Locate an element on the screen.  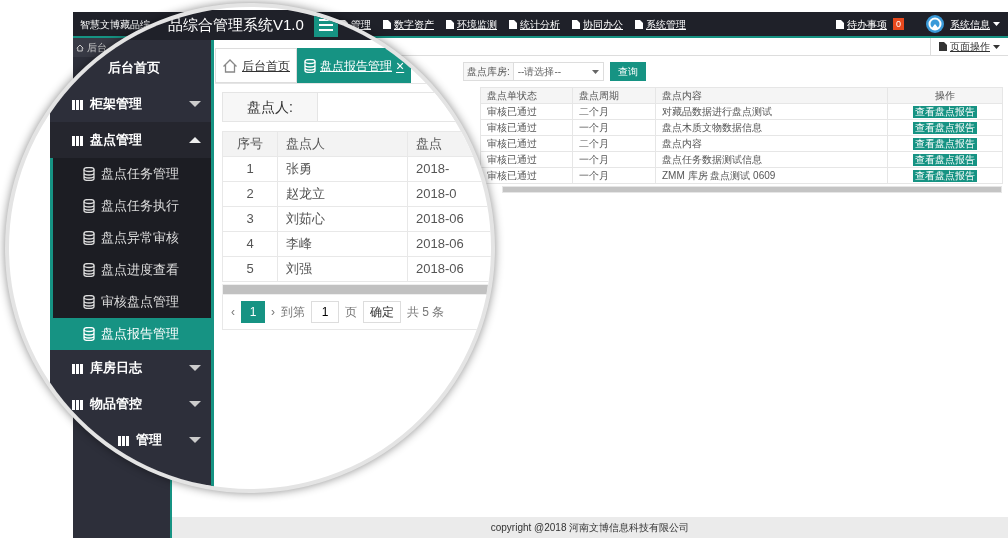
goto-label: 到第 is located at coordinates (293, 312).